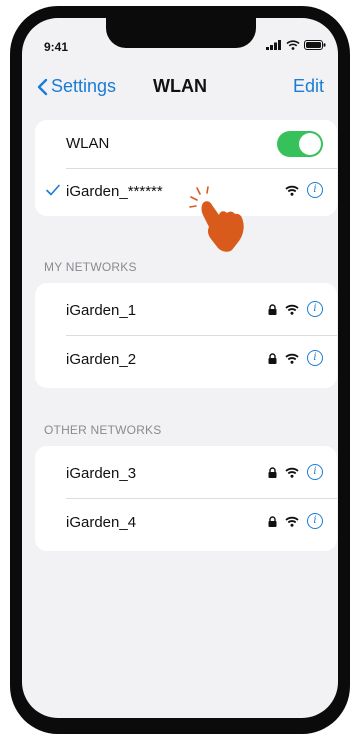 The image size is (361, 740). I want to click on tap-hand-icon, so click(216, 219).